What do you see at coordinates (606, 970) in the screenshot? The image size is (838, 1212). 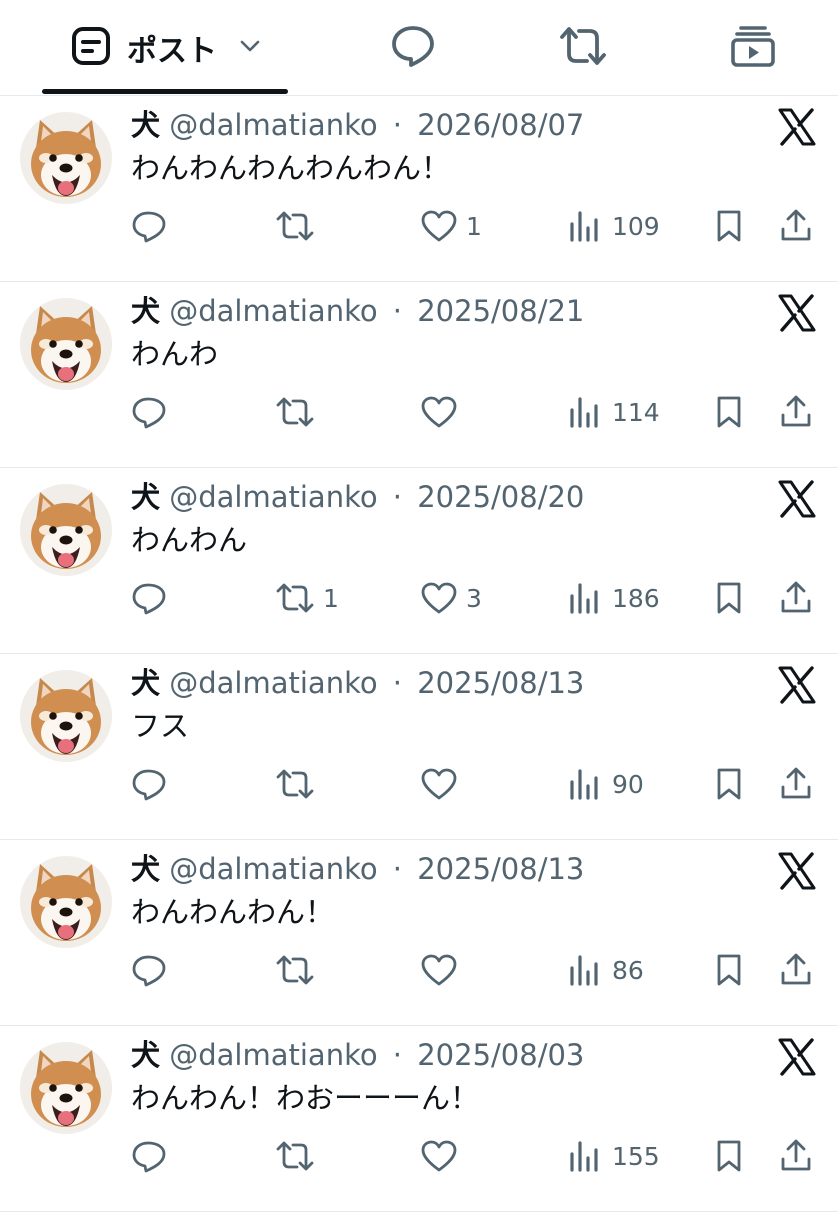 I see `views-button: 86` at bounding box center [606, 970].